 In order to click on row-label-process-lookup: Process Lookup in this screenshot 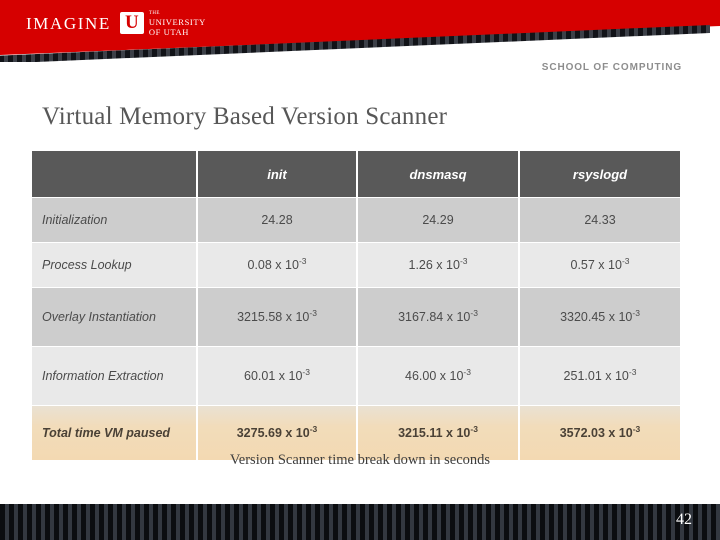, I will do `click(114, 265)`.